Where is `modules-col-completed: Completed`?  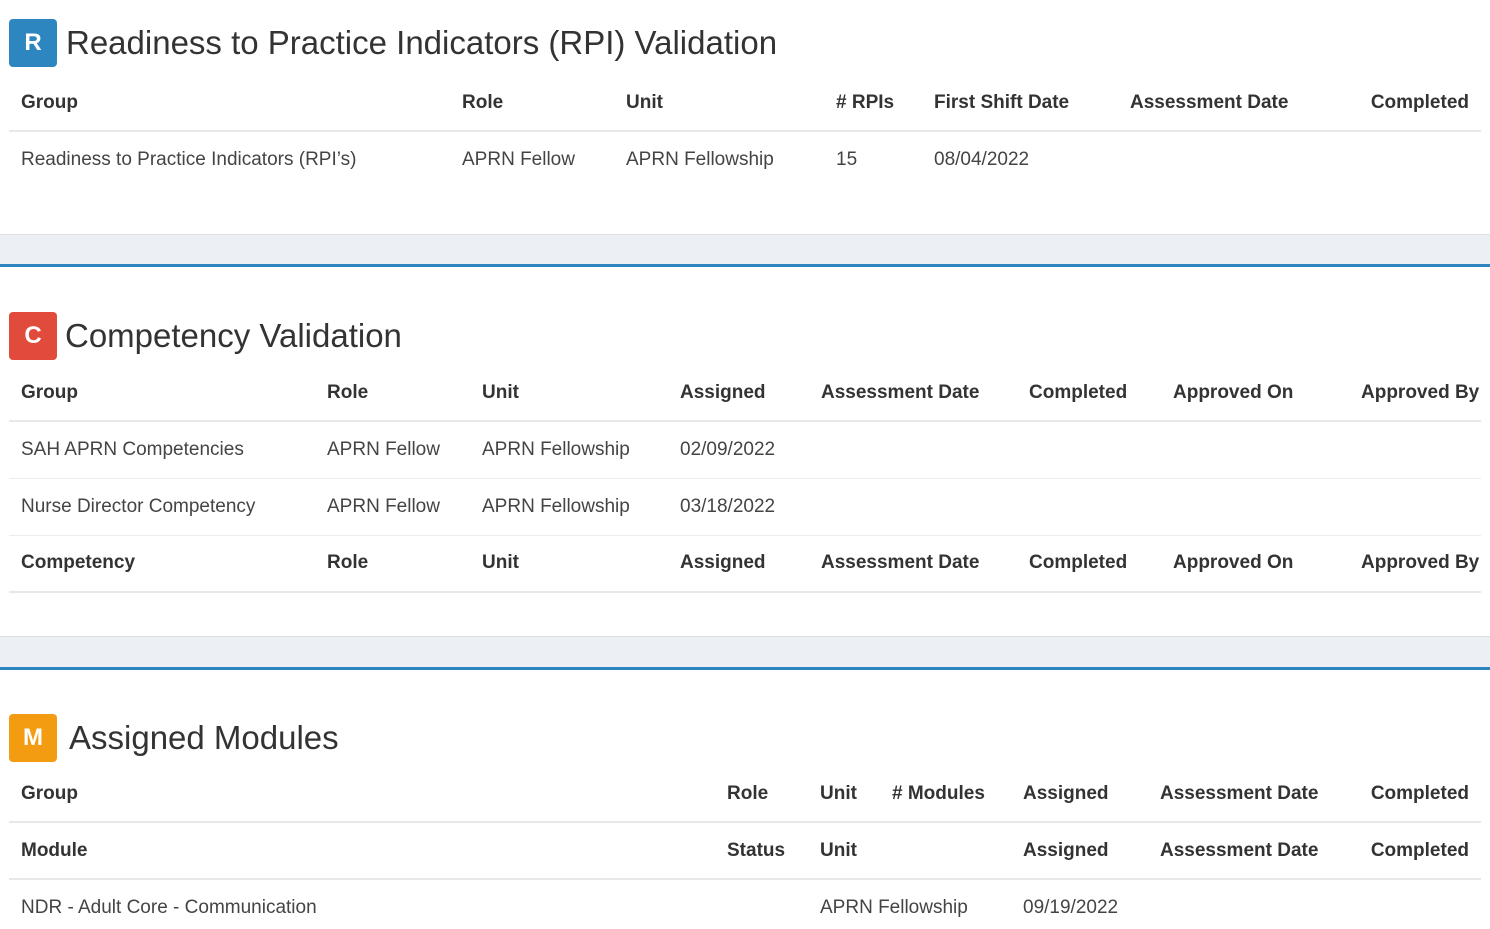
modules-col-completed: Completed is located at coordinates (1412, 795).